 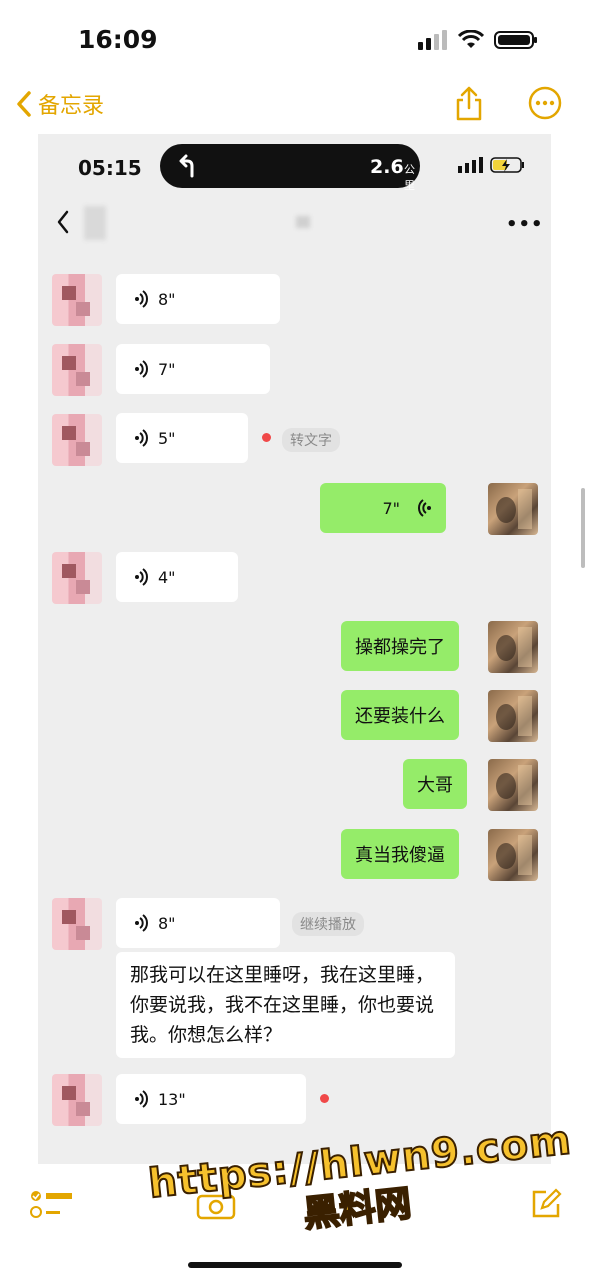 I want to click on chat-back-icon, so click(x=63, y=222).